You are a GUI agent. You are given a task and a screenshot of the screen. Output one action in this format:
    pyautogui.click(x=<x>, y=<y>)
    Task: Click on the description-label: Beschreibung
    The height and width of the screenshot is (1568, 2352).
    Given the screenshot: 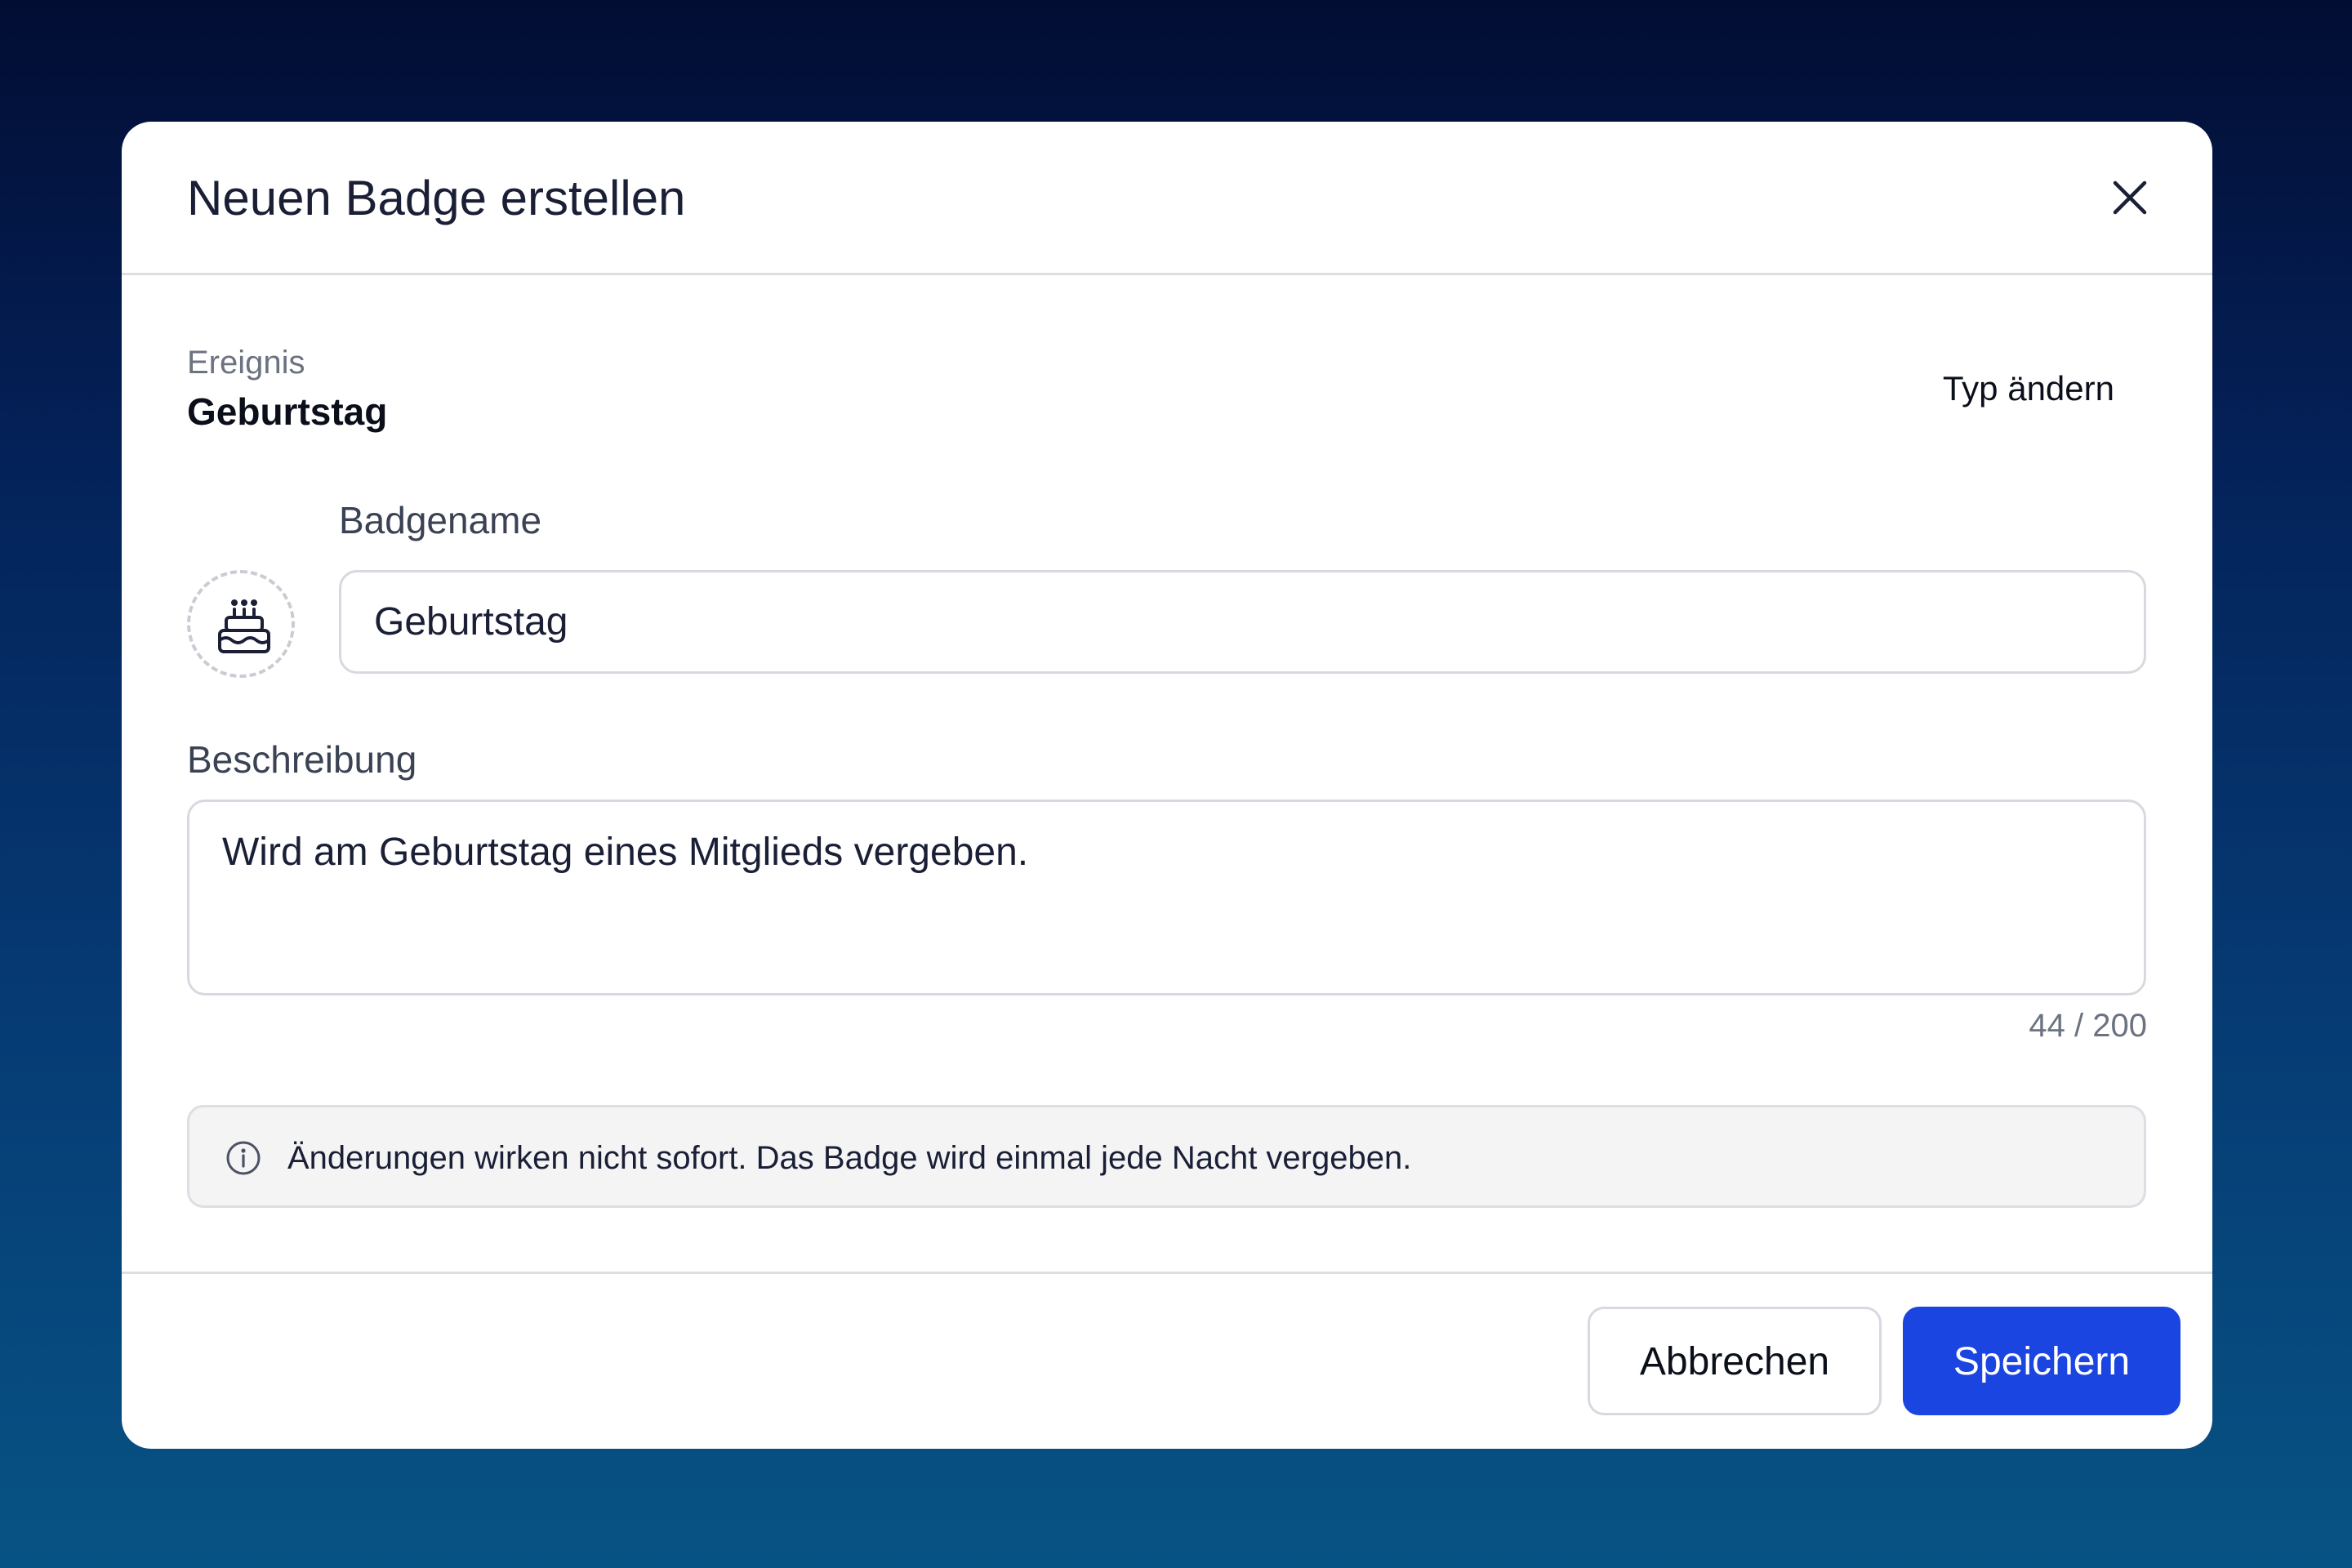 What is the action you would take?
    pyautogui.click(x=302, y=759)
    